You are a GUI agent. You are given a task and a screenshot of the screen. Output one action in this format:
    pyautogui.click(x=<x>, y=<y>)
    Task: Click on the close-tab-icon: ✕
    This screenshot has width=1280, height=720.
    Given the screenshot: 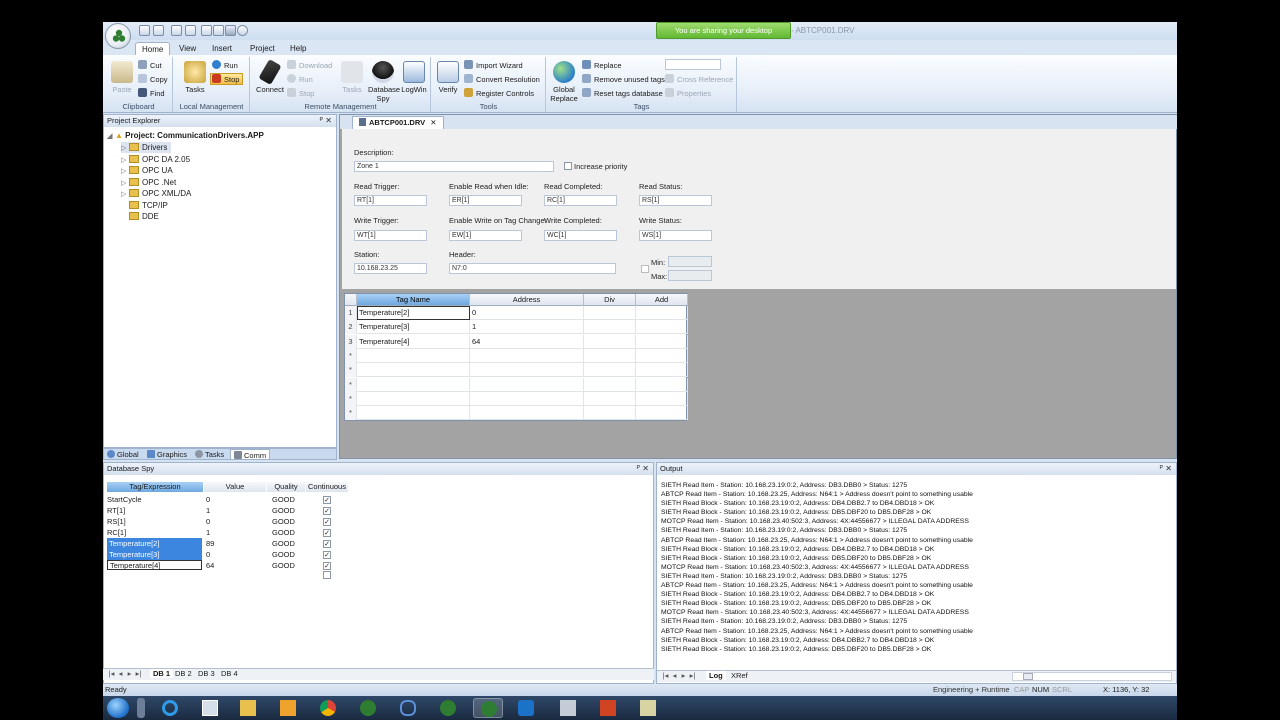 What is the action you would take?
    pyautogui.click(x=433, y=122)
    